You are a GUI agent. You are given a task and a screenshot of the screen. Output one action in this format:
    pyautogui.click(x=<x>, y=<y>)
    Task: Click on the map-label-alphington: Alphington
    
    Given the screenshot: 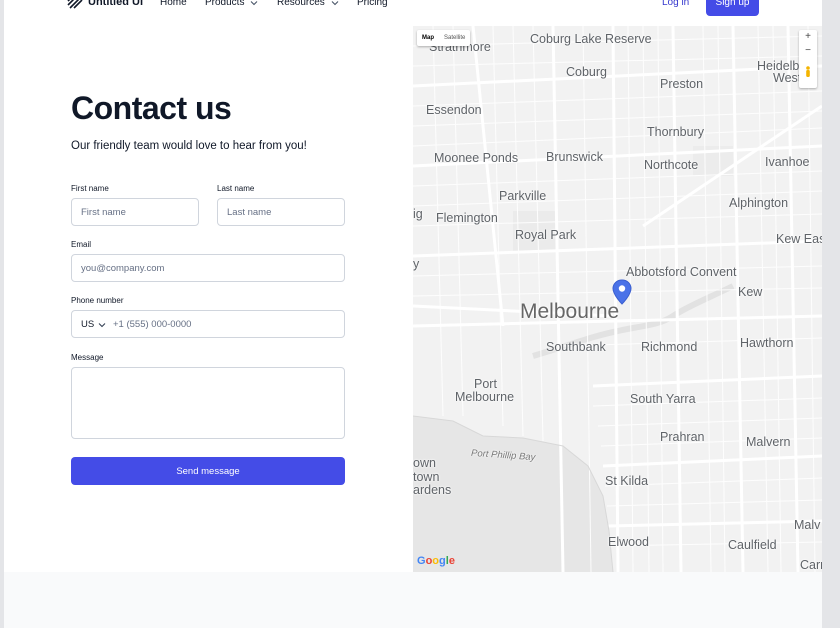 What is the action you would take?
    pyautogui.click(x=759, y=203)
    